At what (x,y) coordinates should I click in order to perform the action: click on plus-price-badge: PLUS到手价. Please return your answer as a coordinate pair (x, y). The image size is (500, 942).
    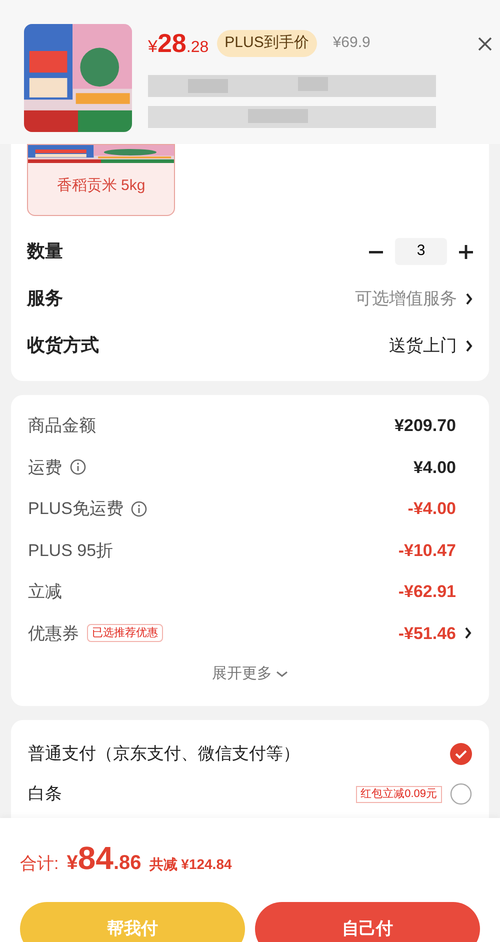
    Looking at the image, I should click on (266, 43).